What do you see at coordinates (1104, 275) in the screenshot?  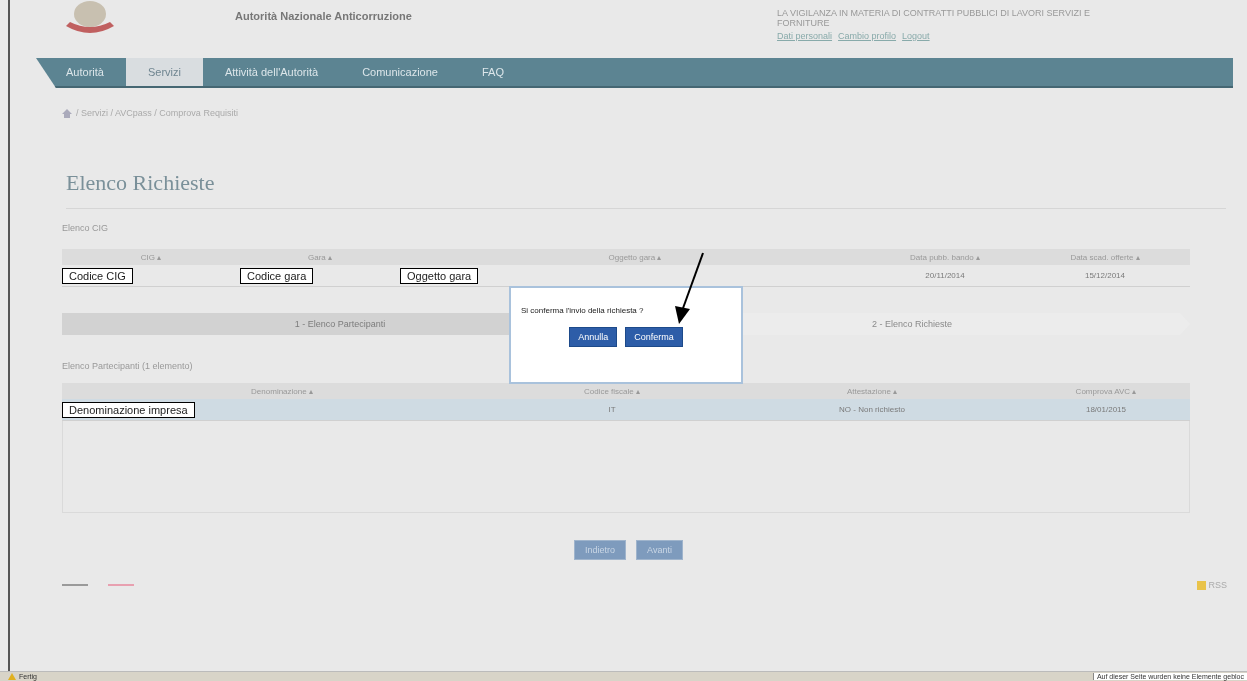 I see `table-cell-text: 15/12/2014` at bounding box center [1104, 275].